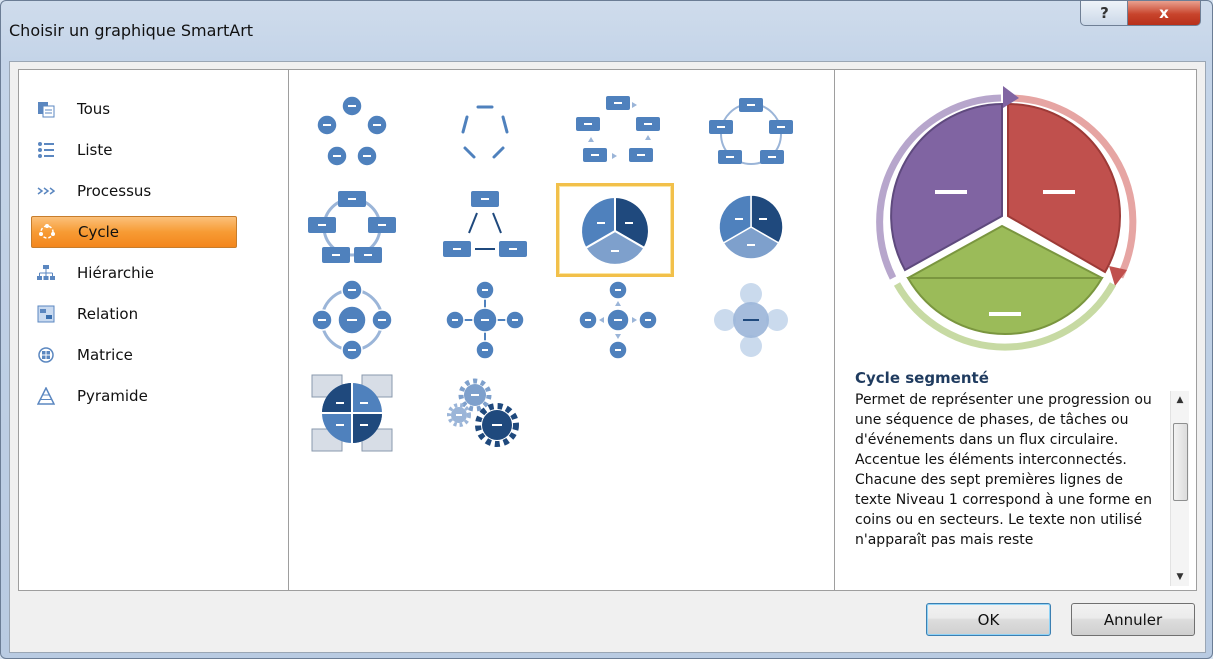 The image size is (1213, 659). What do you see at coordinates (116, 273) in the screenshot?
I see `category-label: Hiérarchie` at bounding box center [116, 273].